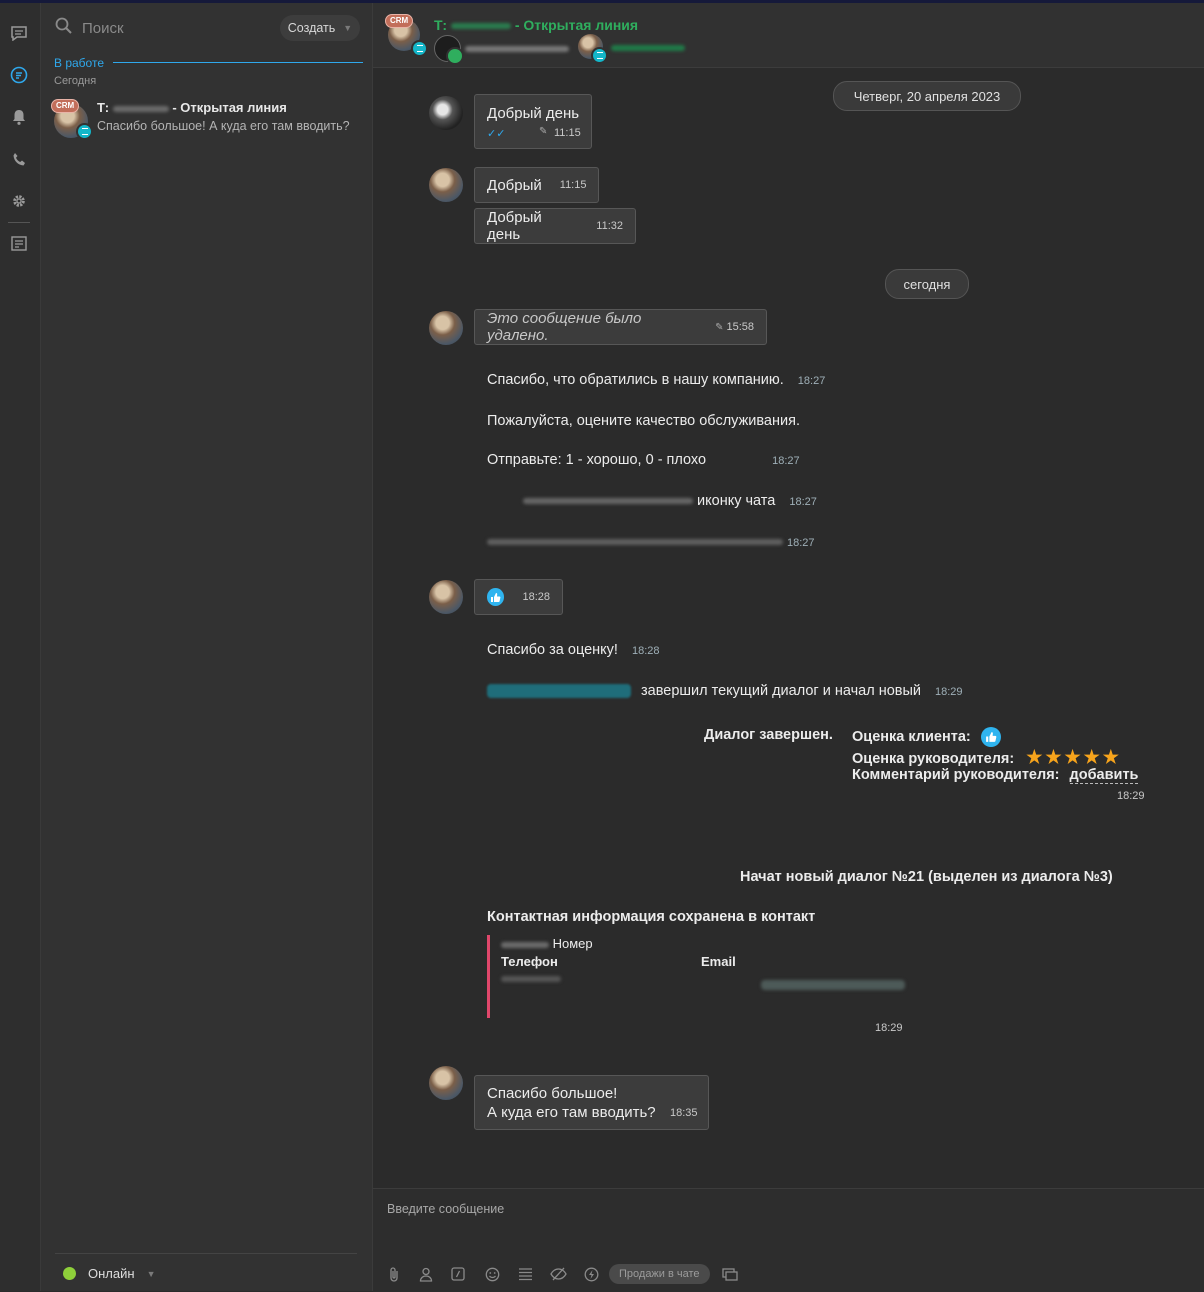 Image resolution: width=1204 pixels, height=1292 pixels. What do you see at coordinates (320, 28) in the screenshot?
I see `create-button: Создать ▼` at bounding box center [320, 28].